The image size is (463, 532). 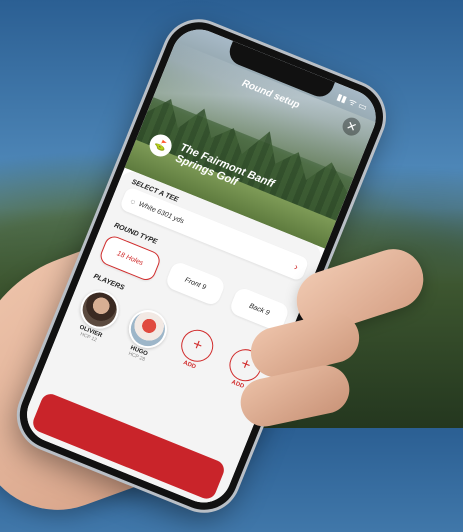 What do you see at coordinates (133, 201) in the screenshot?
I see `tee-pin-icon: ◌` at bounding box center [133, 201].